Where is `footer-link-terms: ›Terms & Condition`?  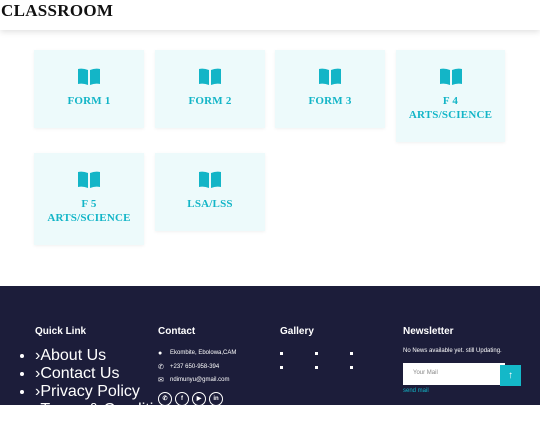
footer-link-terms: ›Terms & Condition is located at coordinates (103, 410).